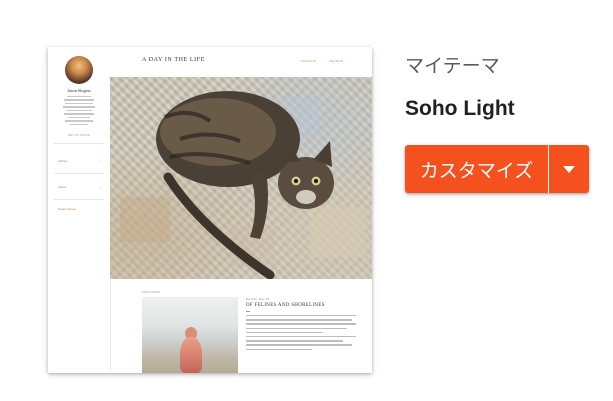 Image resolution: width=613 pixels, height=401 pixels. Describe the element at coordinates (548, 169) in the screenshot. I see `button-divider` at that location.